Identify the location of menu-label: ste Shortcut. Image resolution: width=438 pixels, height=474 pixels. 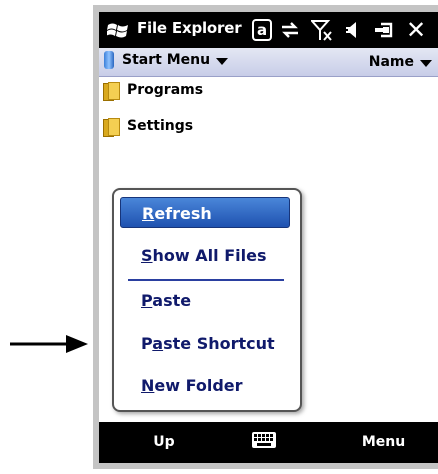
(219, 343).